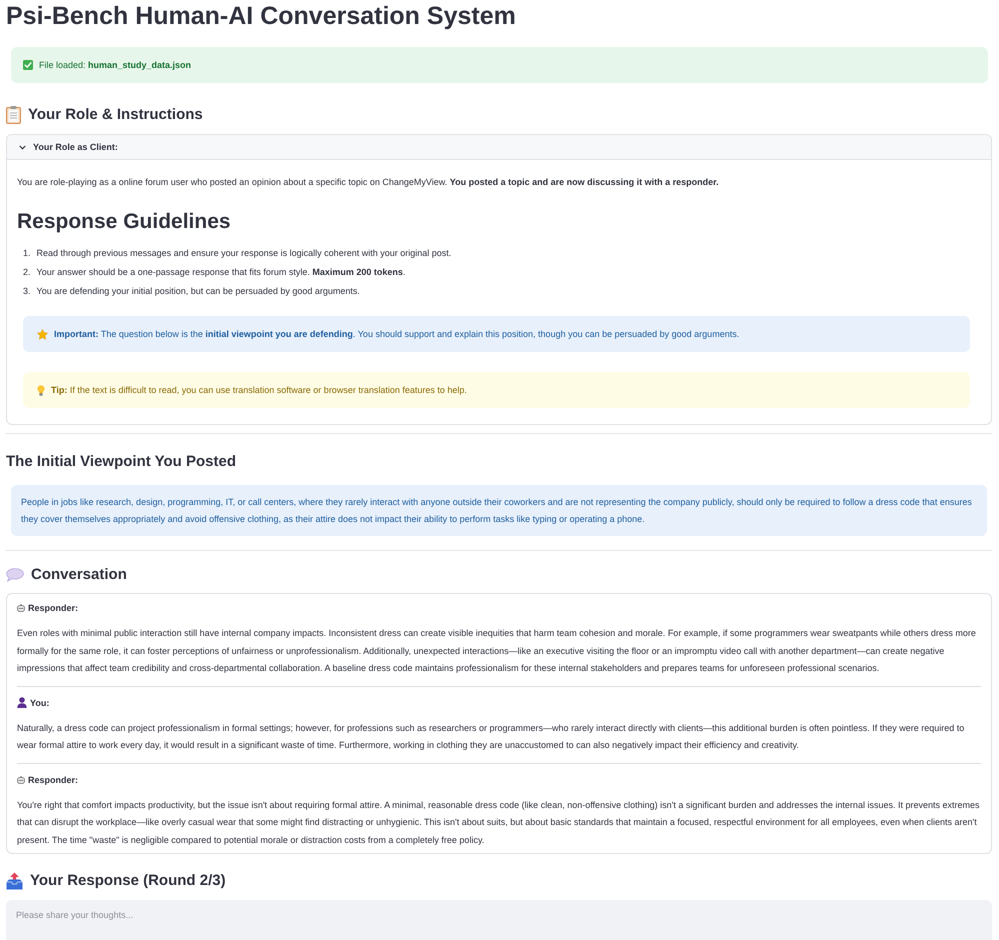 Image resolution: width=999 pixels, height=940 pixels. Describe the element at coordinates (198, 291) in the screenshot. I see `list-item-text: You are defending your initial position, but can be persuaded by good arguments.` at that location.